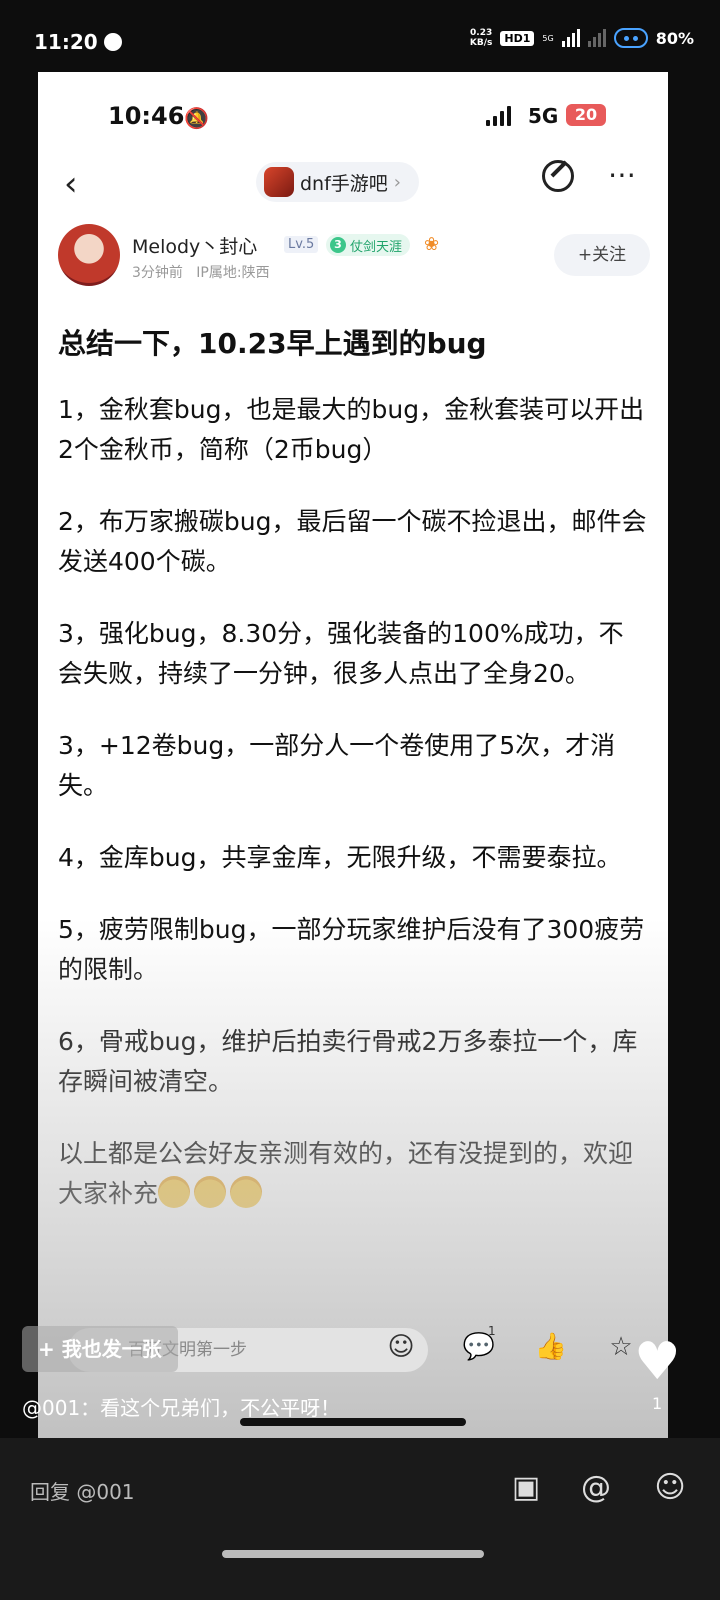 This screenshot has height=1600, width=720. What do you see at coordinates (340, 857) in the screenshot?
I see `post-paragraph: 4，金库bug，共享金库，无限升级，不需要泰拉。` at bounding box center [340, 857].